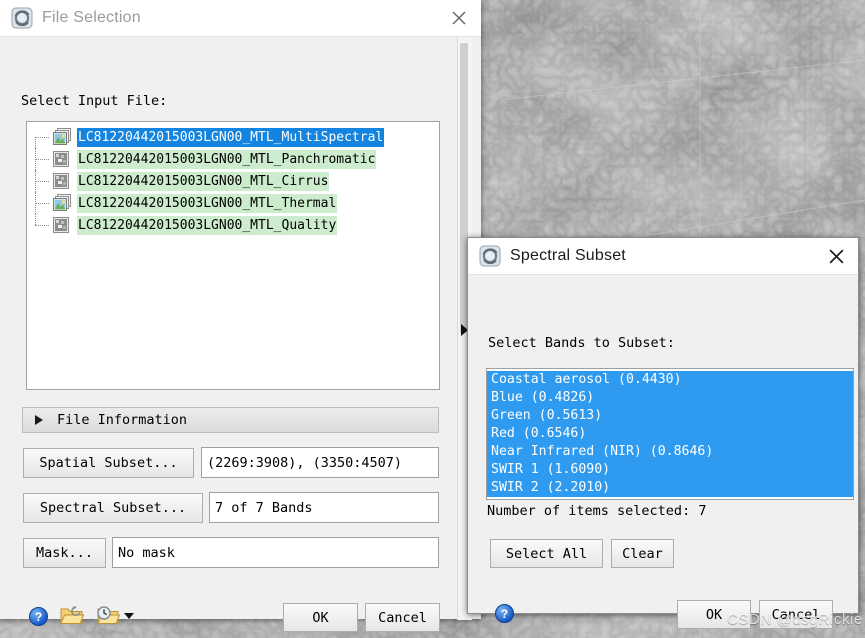  Describe the element at coordinates (91, 17) in the screenshot. I see `file-selection-title: File Selection` at that location.